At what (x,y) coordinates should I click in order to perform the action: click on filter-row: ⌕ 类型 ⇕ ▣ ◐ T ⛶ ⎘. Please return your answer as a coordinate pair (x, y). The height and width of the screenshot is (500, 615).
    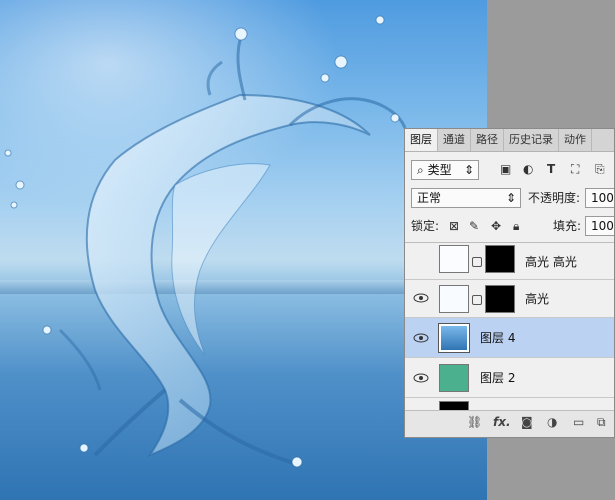
    Looking at the image, I should click on (509, 170).